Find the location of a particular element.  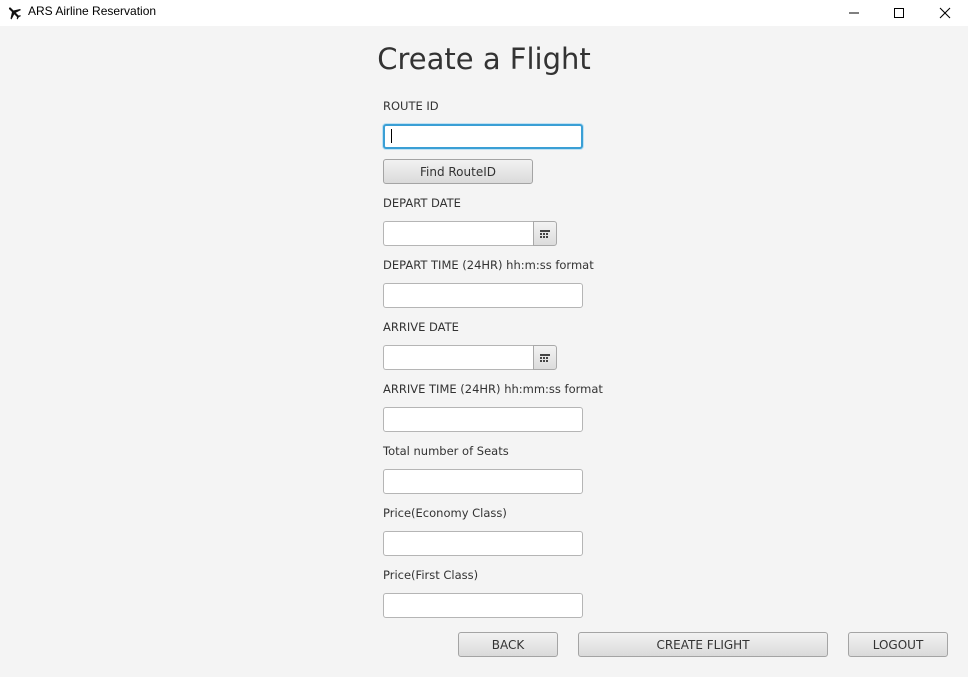

close-icon is located at coordinates (945, 13).